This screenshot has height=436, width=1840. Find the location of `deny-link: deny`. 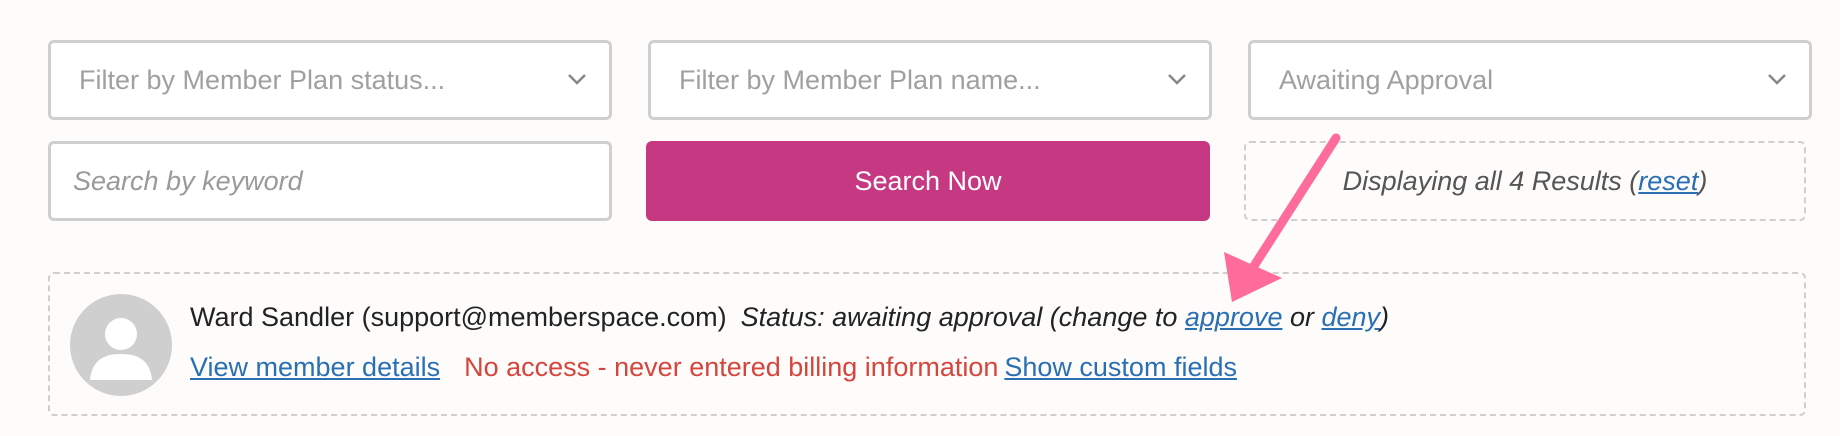

deny-link: deny is located at coordinates (1350, 317).